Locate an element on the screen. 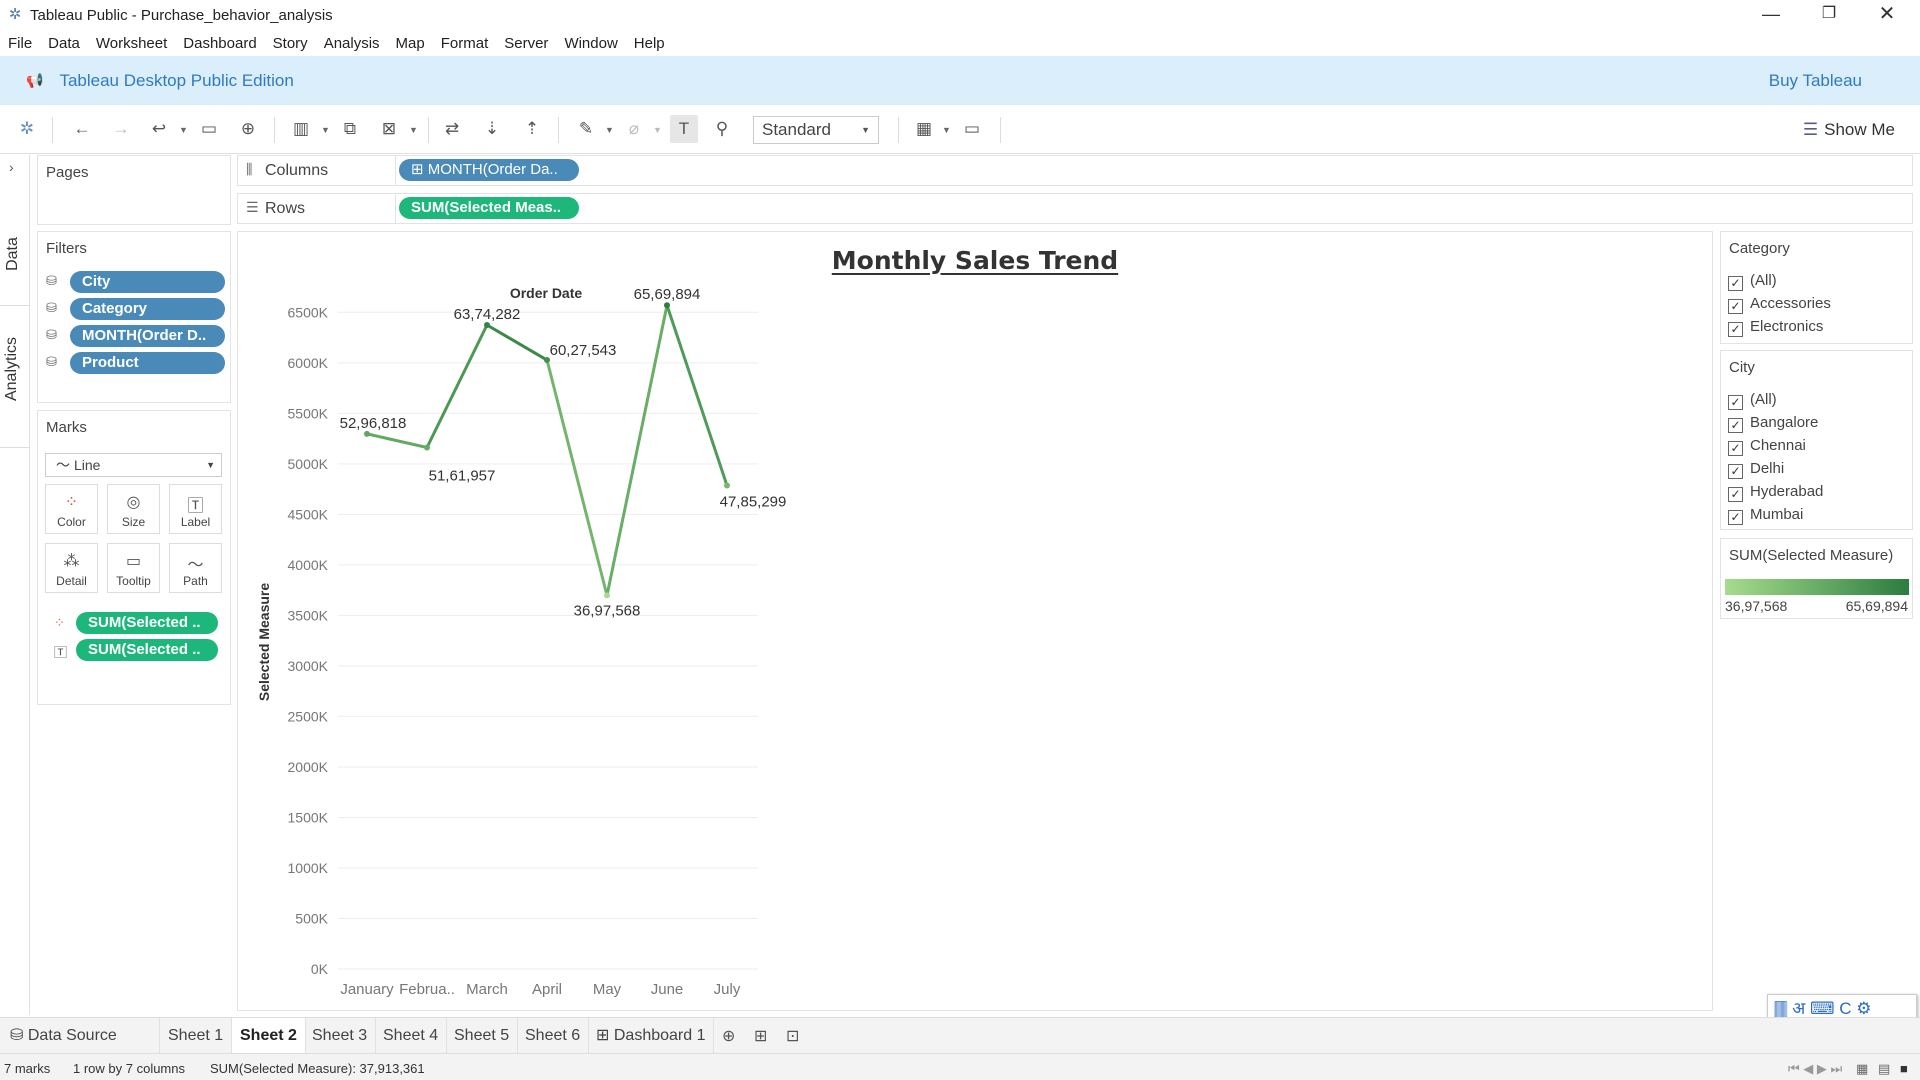 This screenshot has width=1920, height=1080. clear-sheet-dropdown-icon: ▼ is located at coordinates (413, 130).